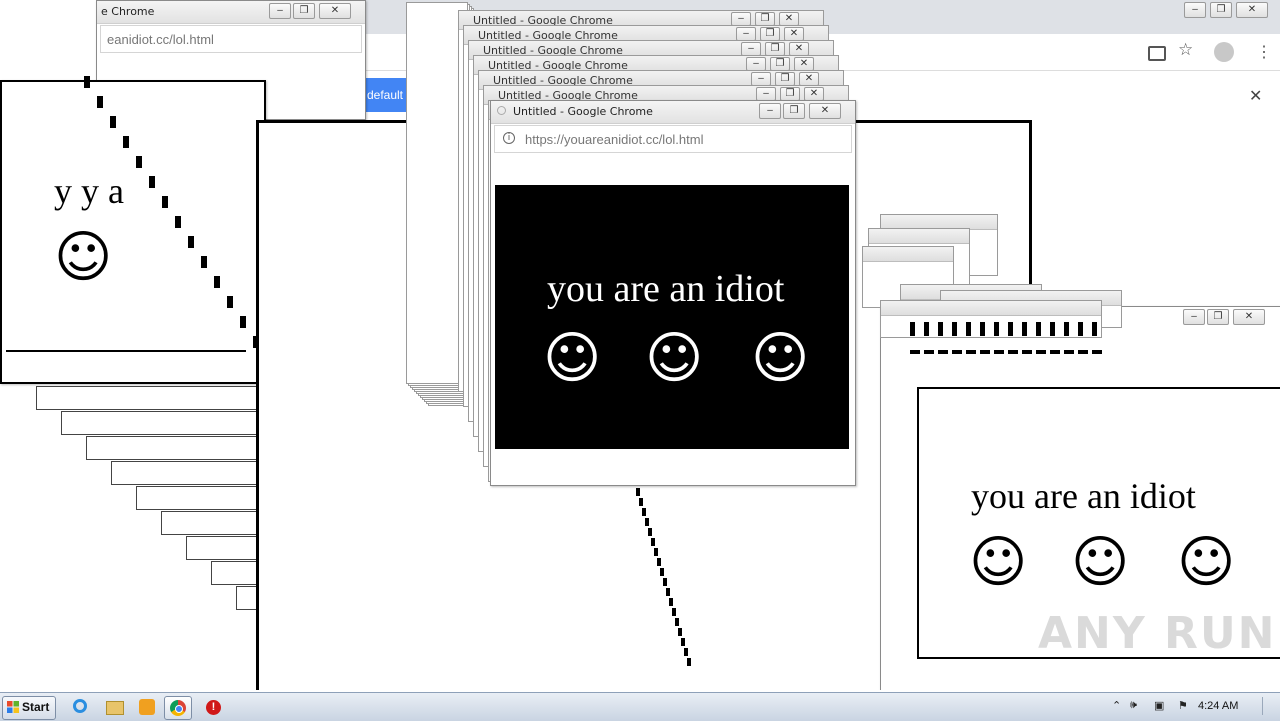  Describe the element at coordinates (673, 139) in the screenshot. I see `address-bar: i https://youareanidiot.cc/lol.html` at that location.